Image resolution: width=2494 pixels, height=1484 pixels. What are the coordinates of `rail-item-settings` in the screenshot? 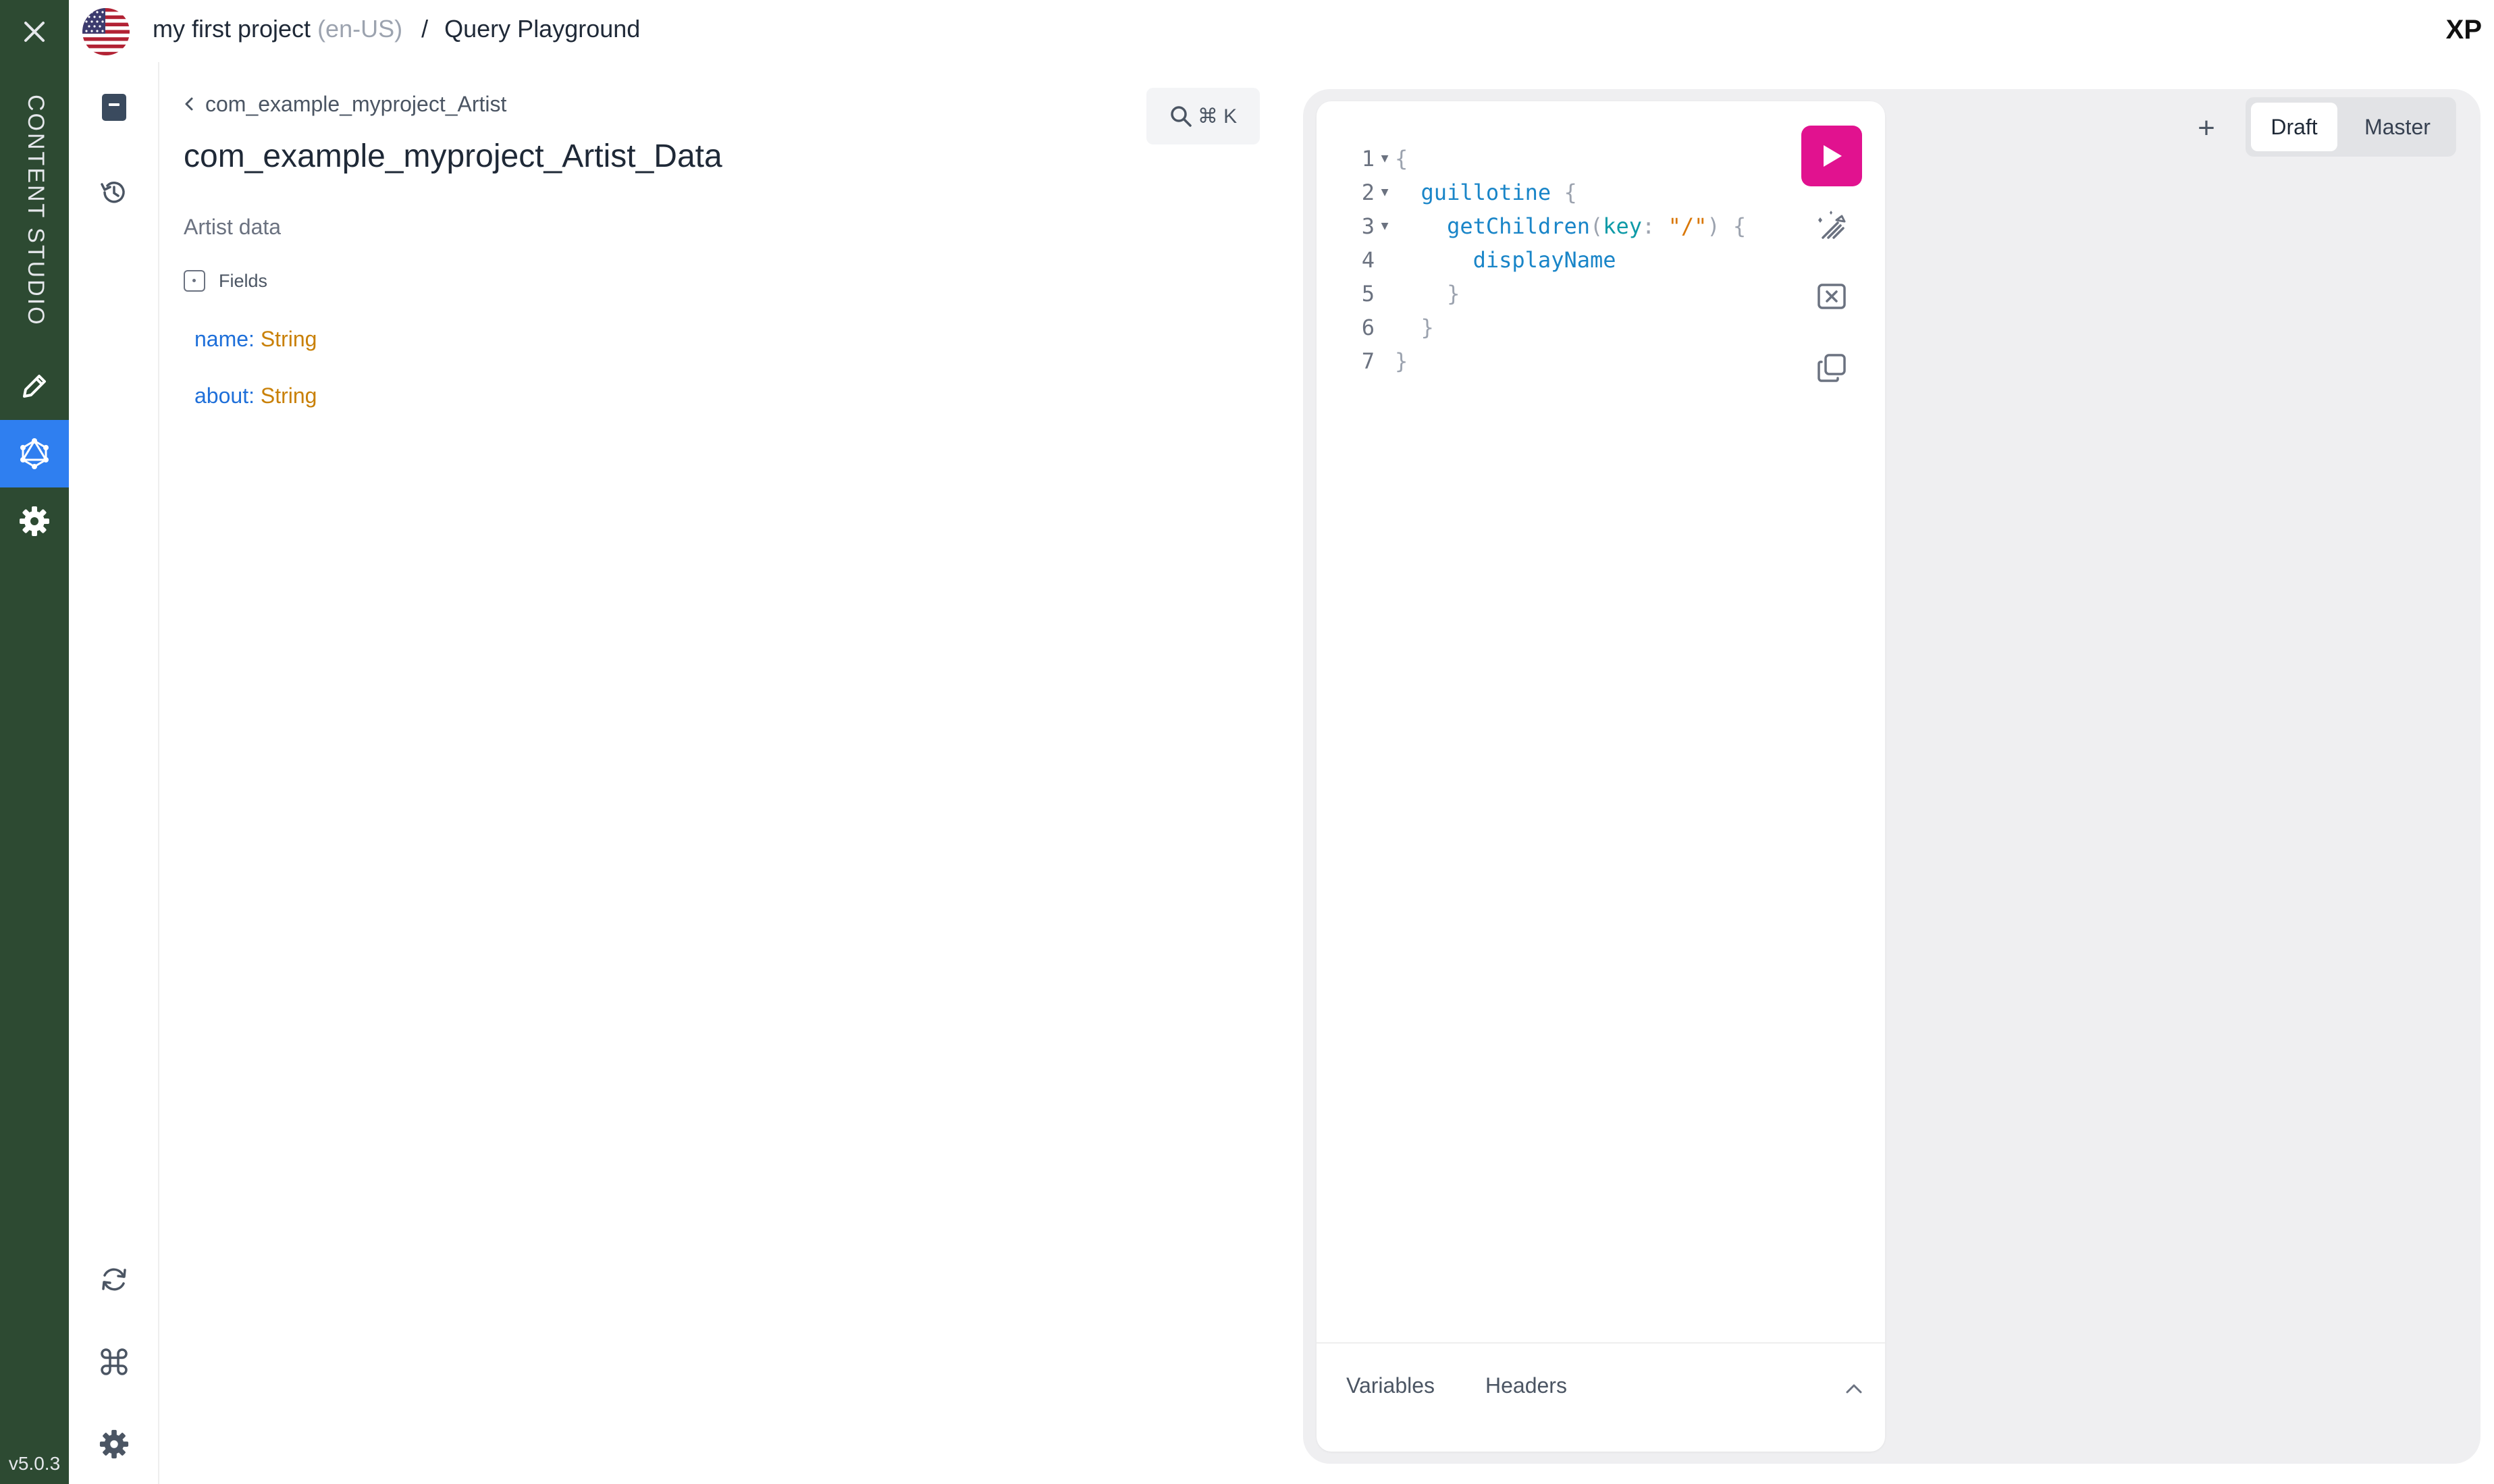 It's located at (34, 521).